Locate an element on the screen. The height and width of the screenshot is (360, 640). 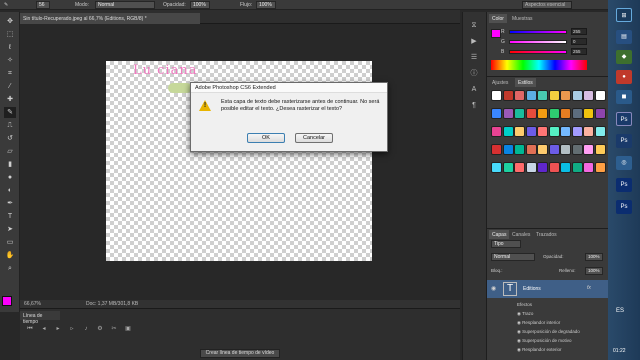
paragraph-icon: ¶ is located at coordinates (474, 105).